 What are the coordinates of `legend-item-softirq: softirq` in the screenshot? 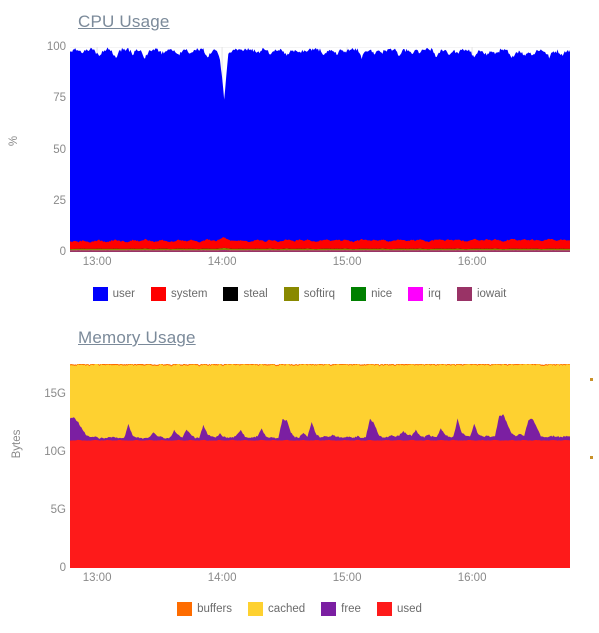 It's located at (309, 294).